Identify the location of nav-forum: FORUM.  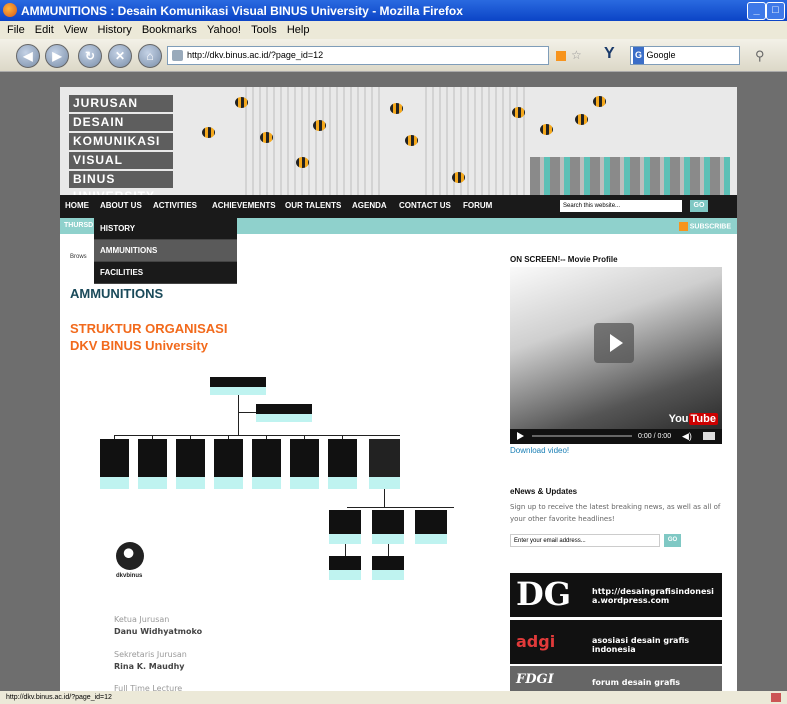
(477, 205).